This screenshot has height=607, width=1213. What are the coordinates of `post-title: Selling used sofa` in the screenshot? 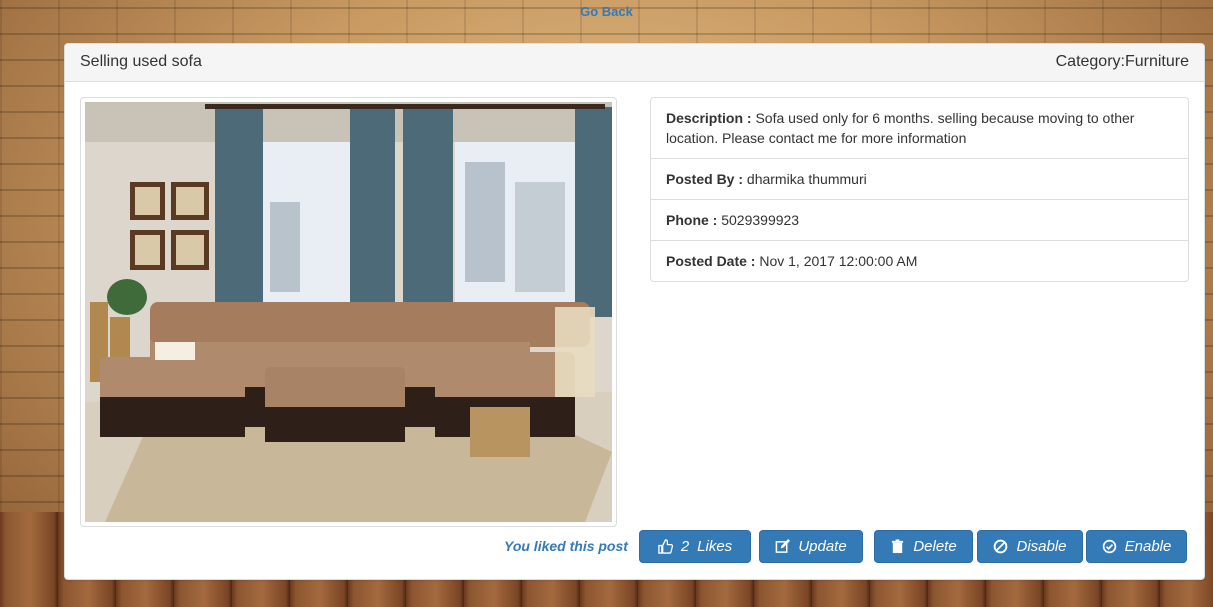 It's located at (141, 61).